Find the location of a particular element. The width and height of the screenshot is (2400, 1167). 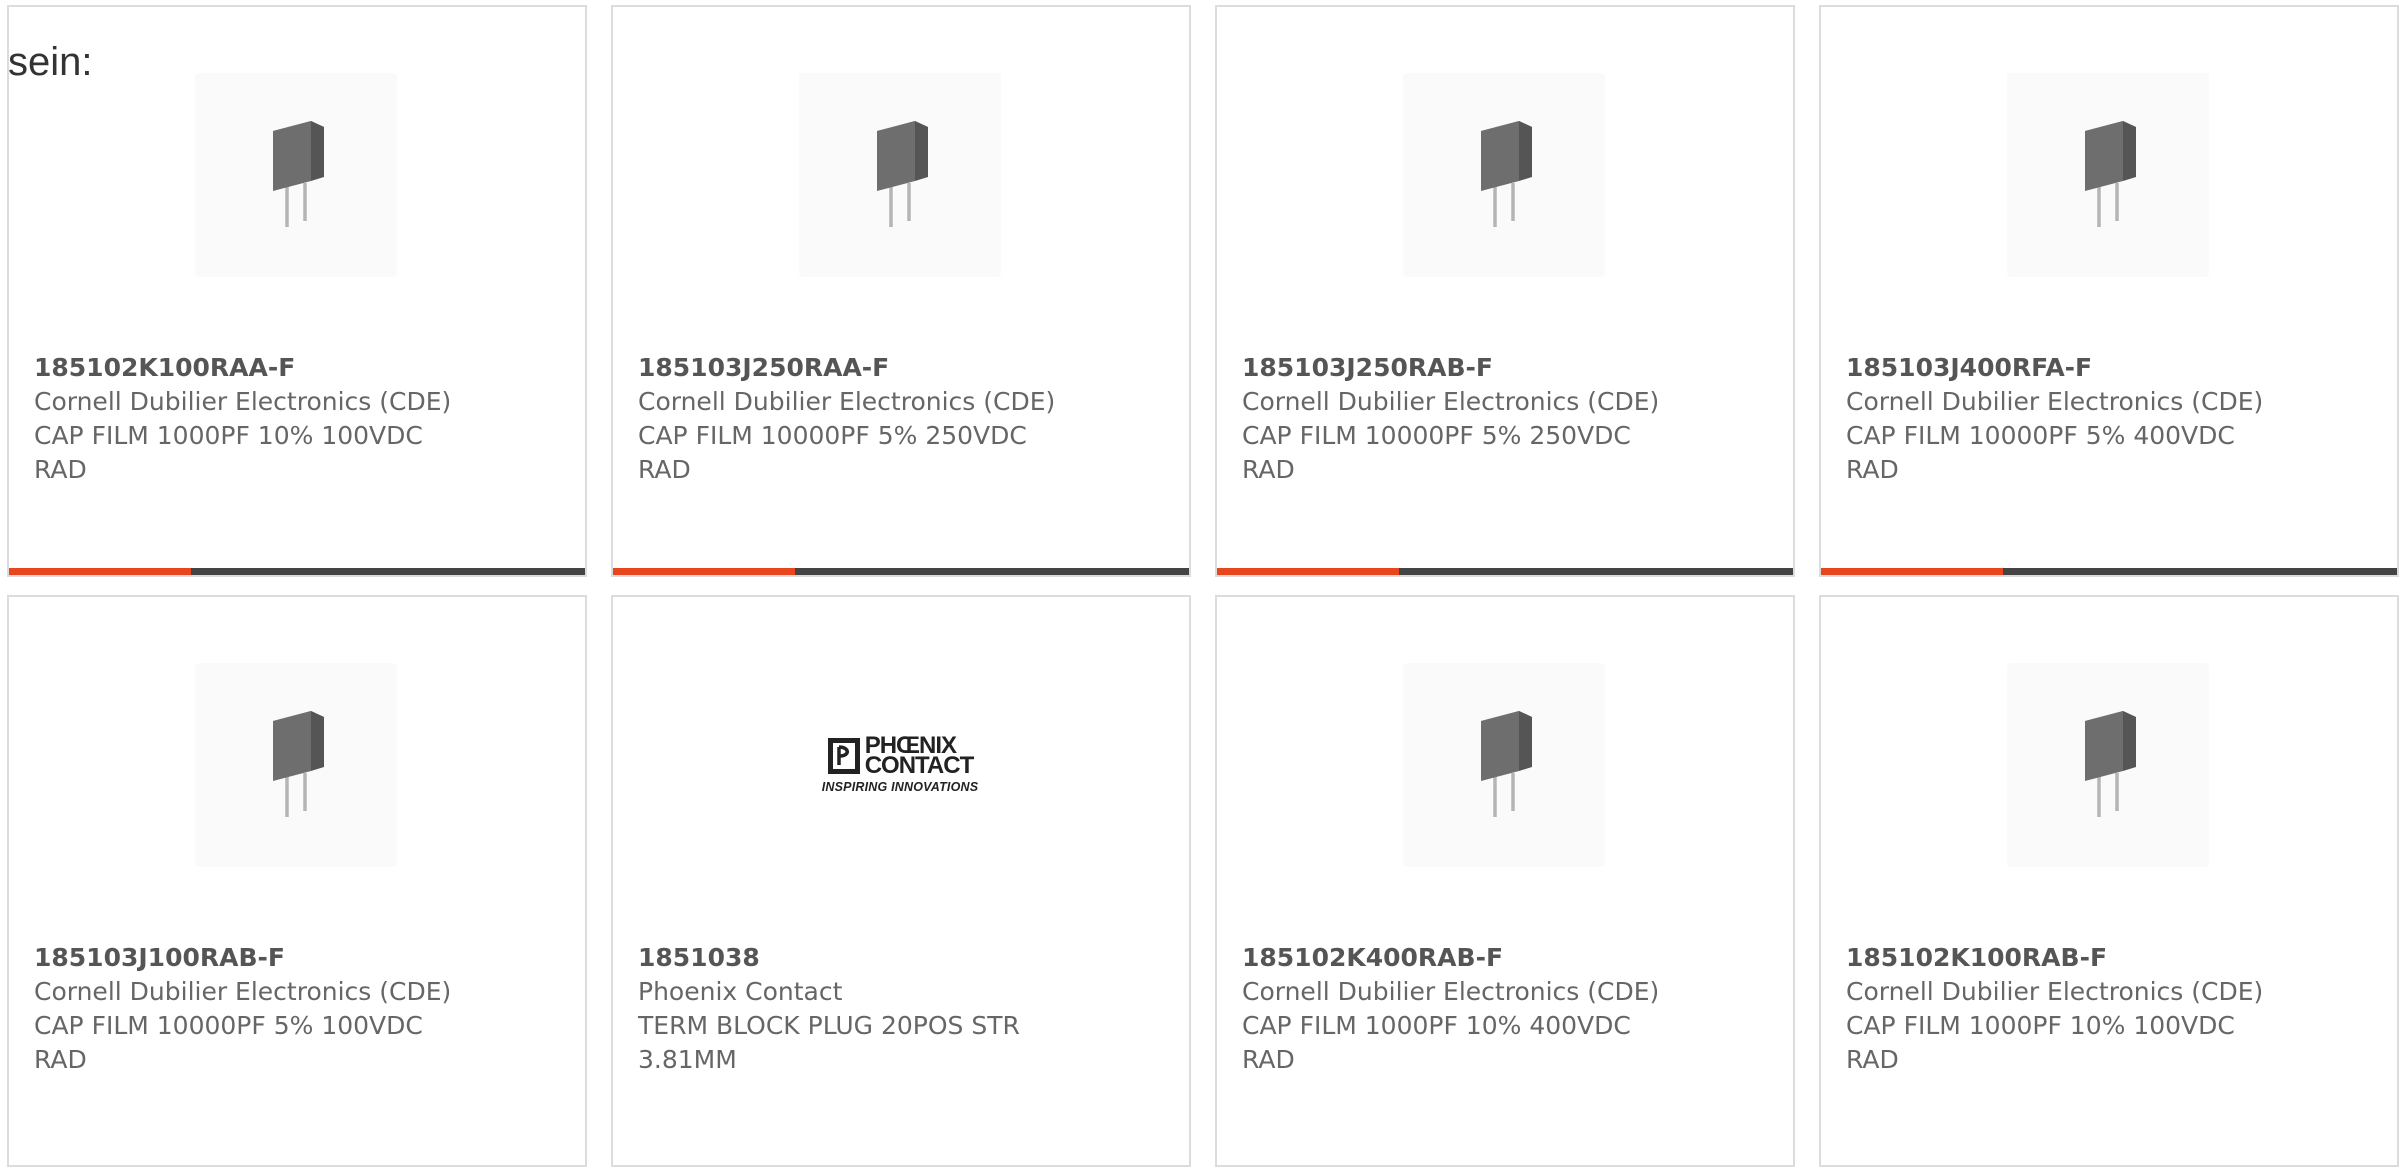

part-number-link: 185102K100RAB-F is located at coordinates (2096, 958).